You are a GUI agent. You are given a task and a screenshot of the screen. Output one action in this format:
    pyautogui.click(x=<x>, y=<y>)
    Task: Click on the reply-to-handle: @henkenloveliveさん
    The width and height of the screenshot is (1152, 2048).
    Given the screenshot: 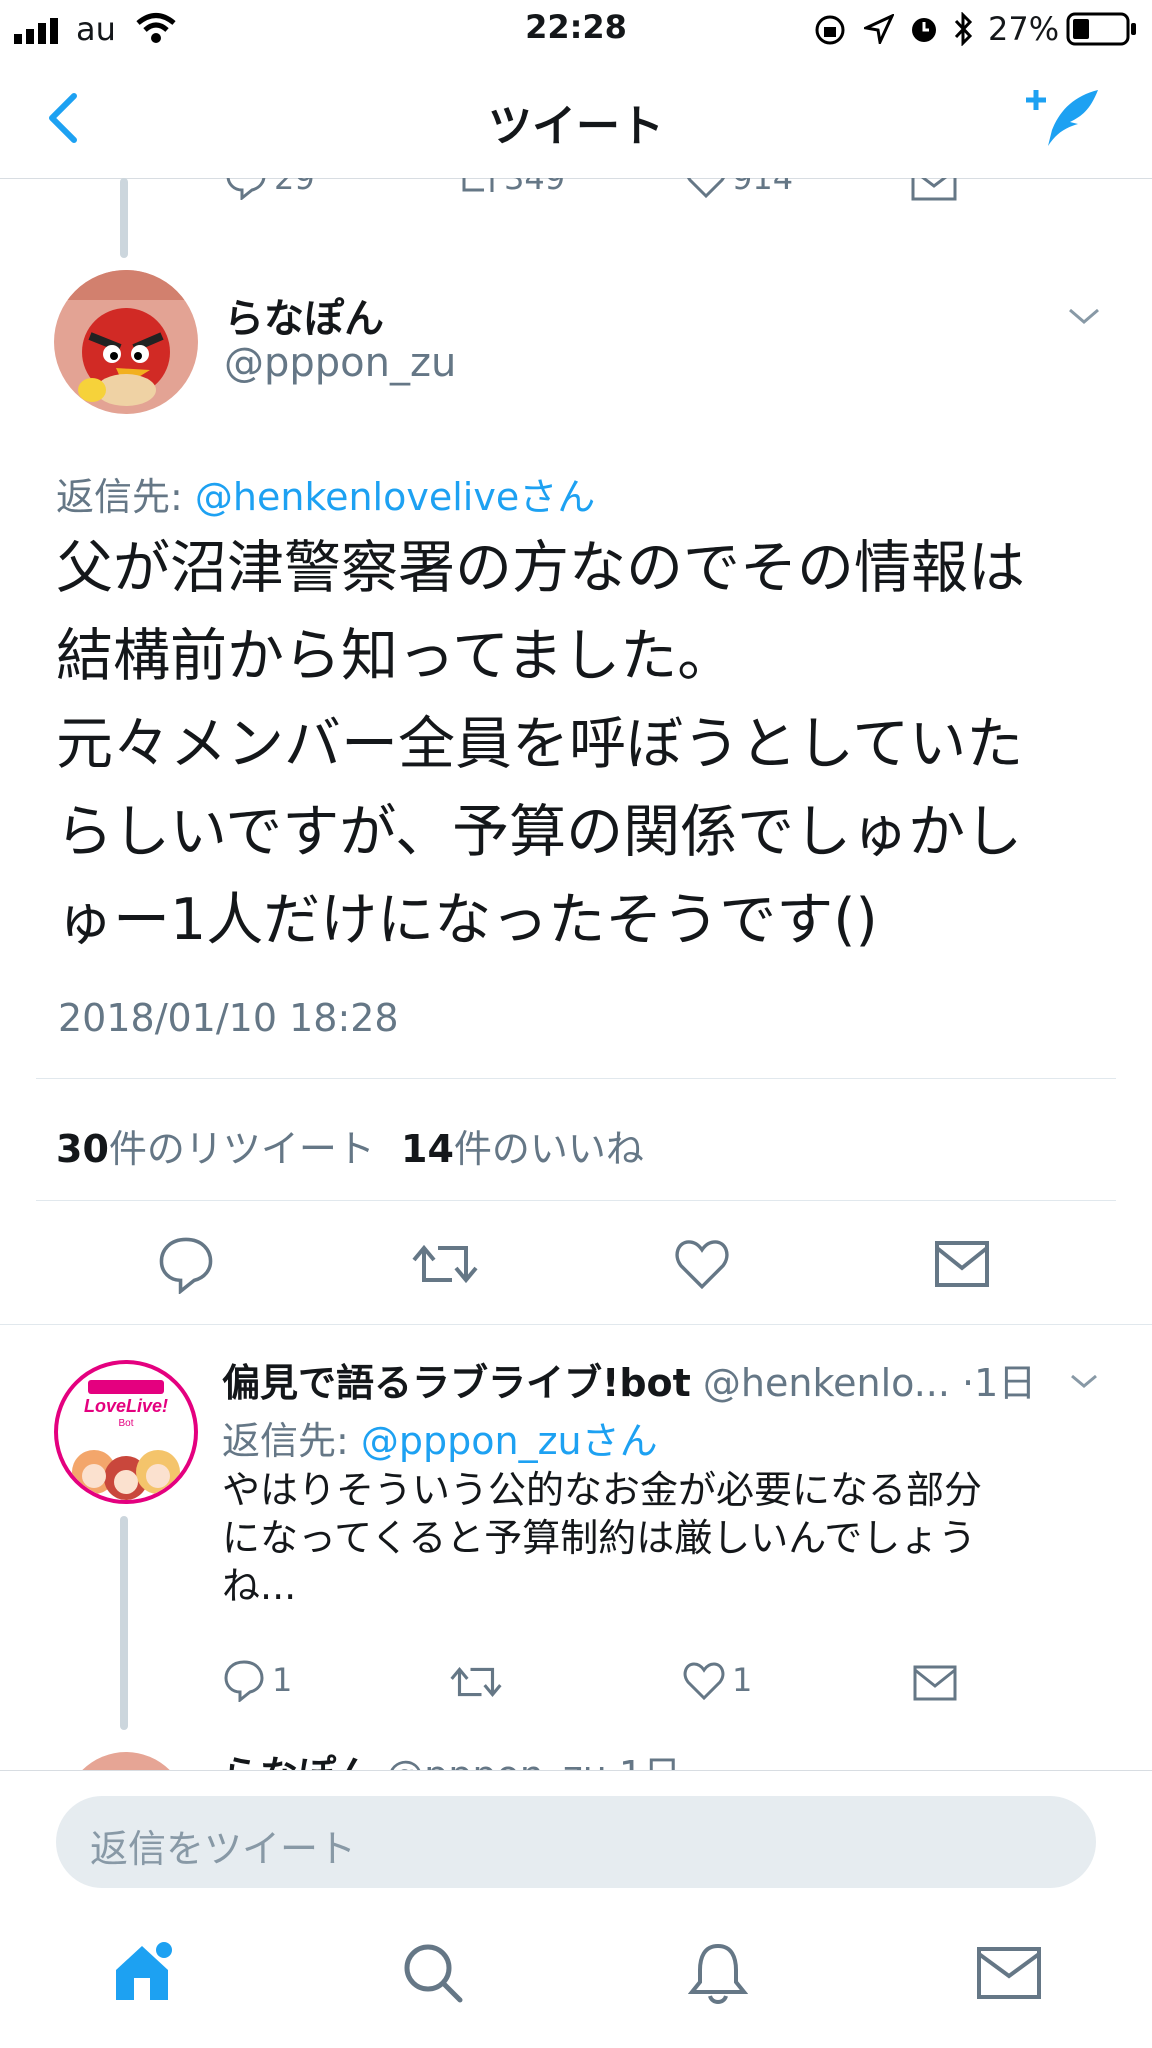 What is the action you would take?
    pyautogui.click(x=395, y=497)
    